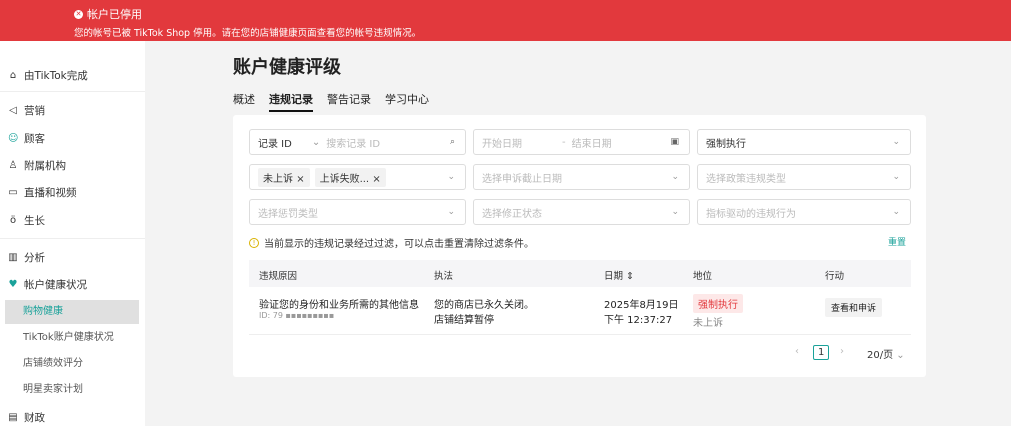 This screenshot has width=1011, height=426. Describe the element at coordinates (78, 14) in the screenshot. I see `error-icon: ✕` at that location.